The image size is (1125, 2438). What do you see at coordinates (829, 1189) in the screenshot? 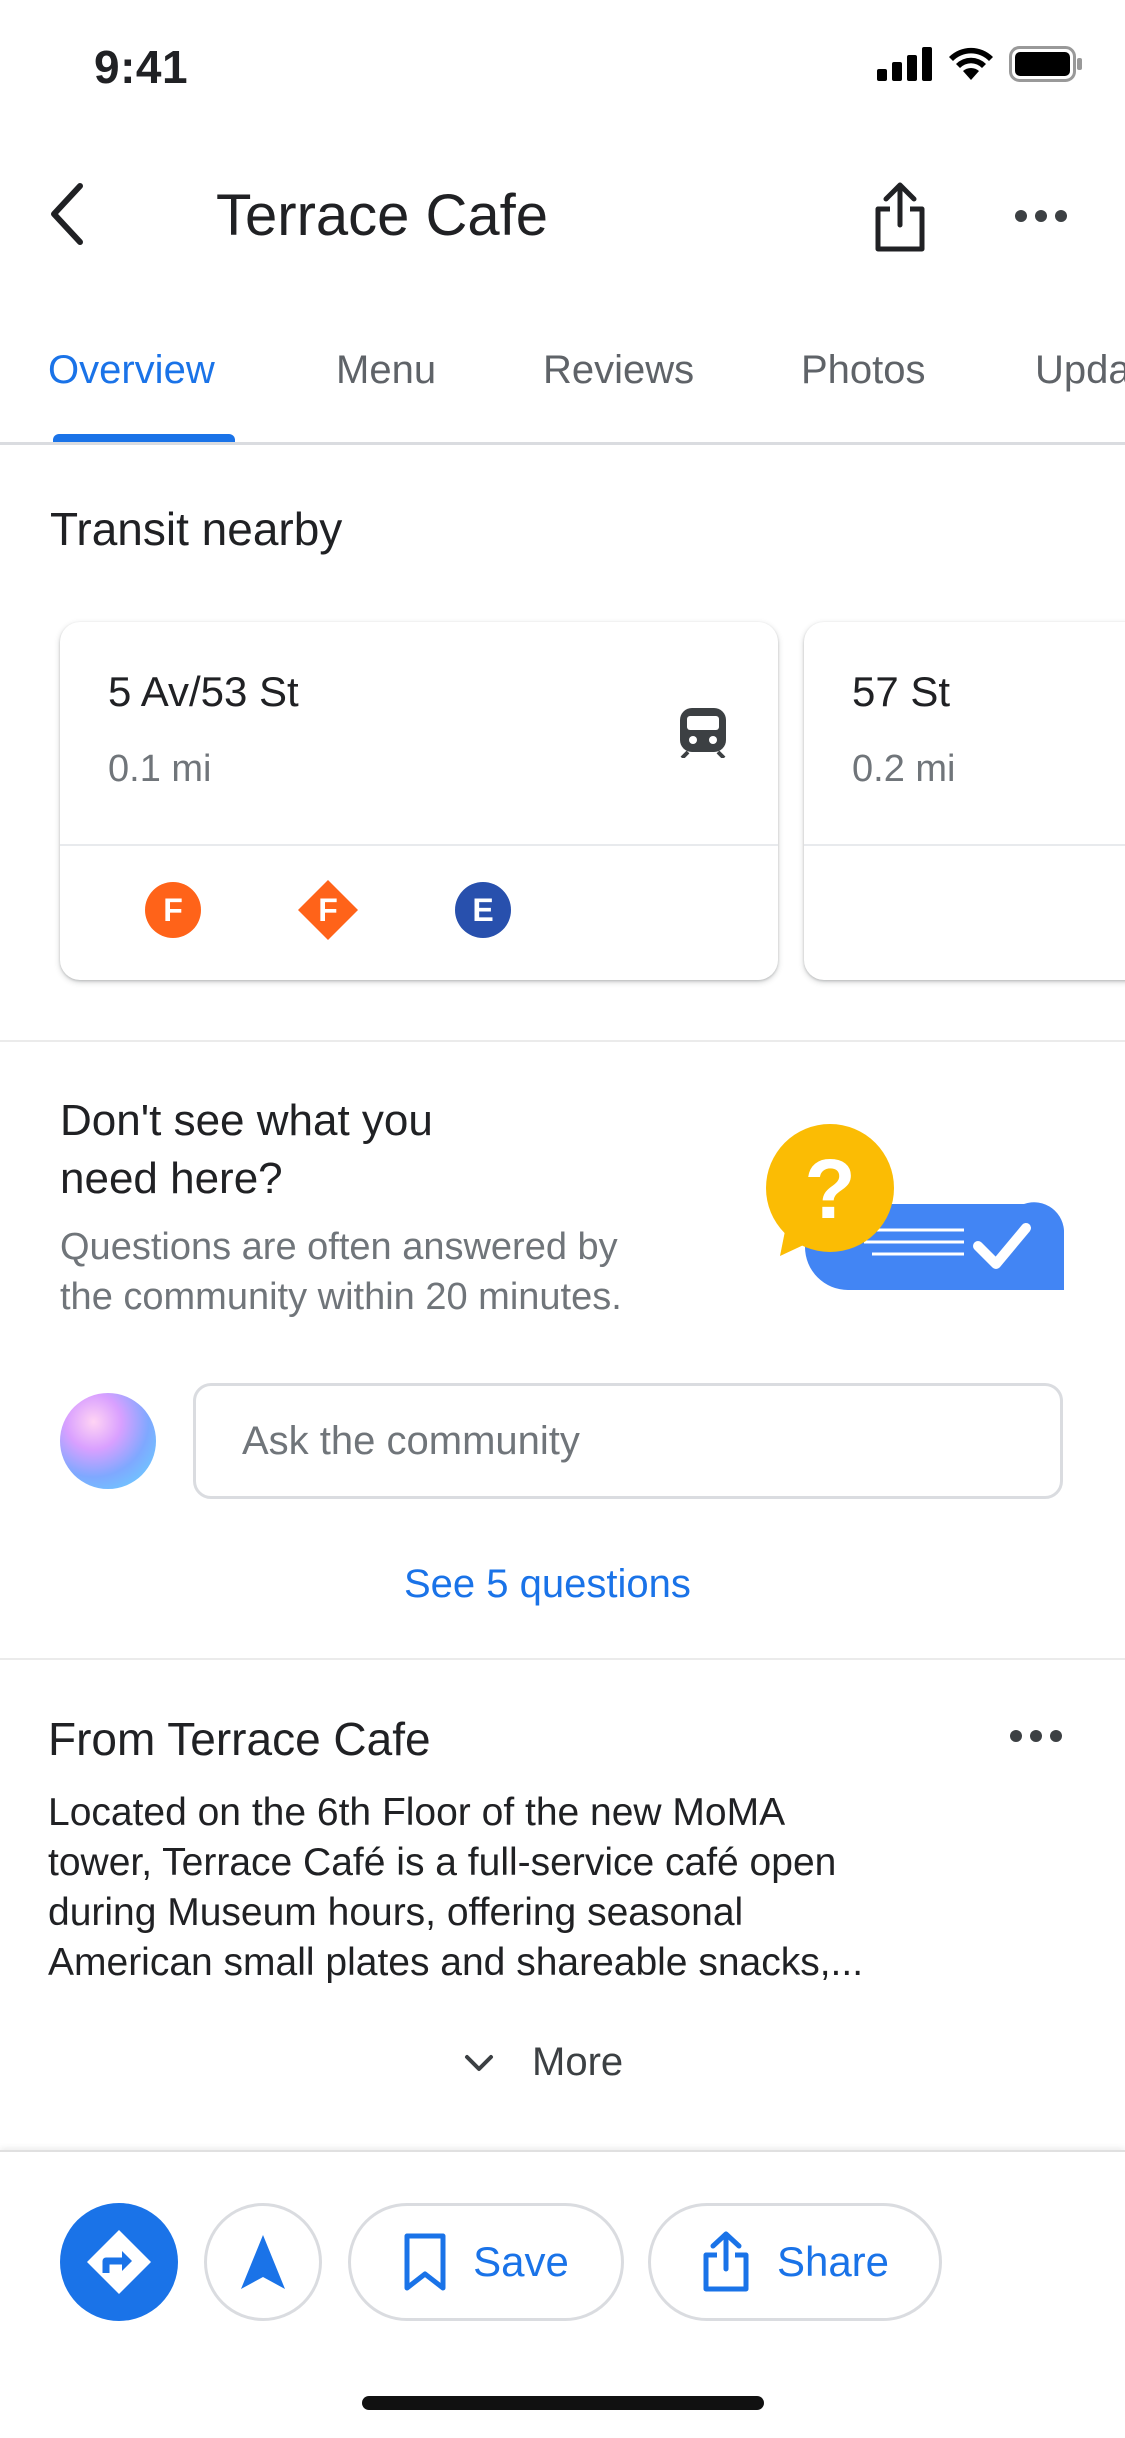
I see `question-mark: ?` at bounding box center [829, 1189].